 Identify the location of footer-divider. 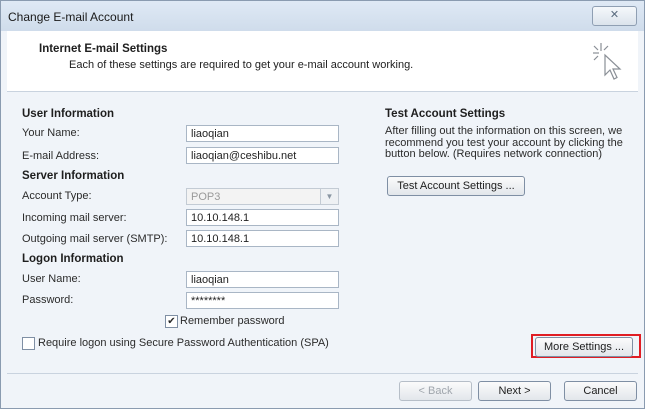
(322, 373).